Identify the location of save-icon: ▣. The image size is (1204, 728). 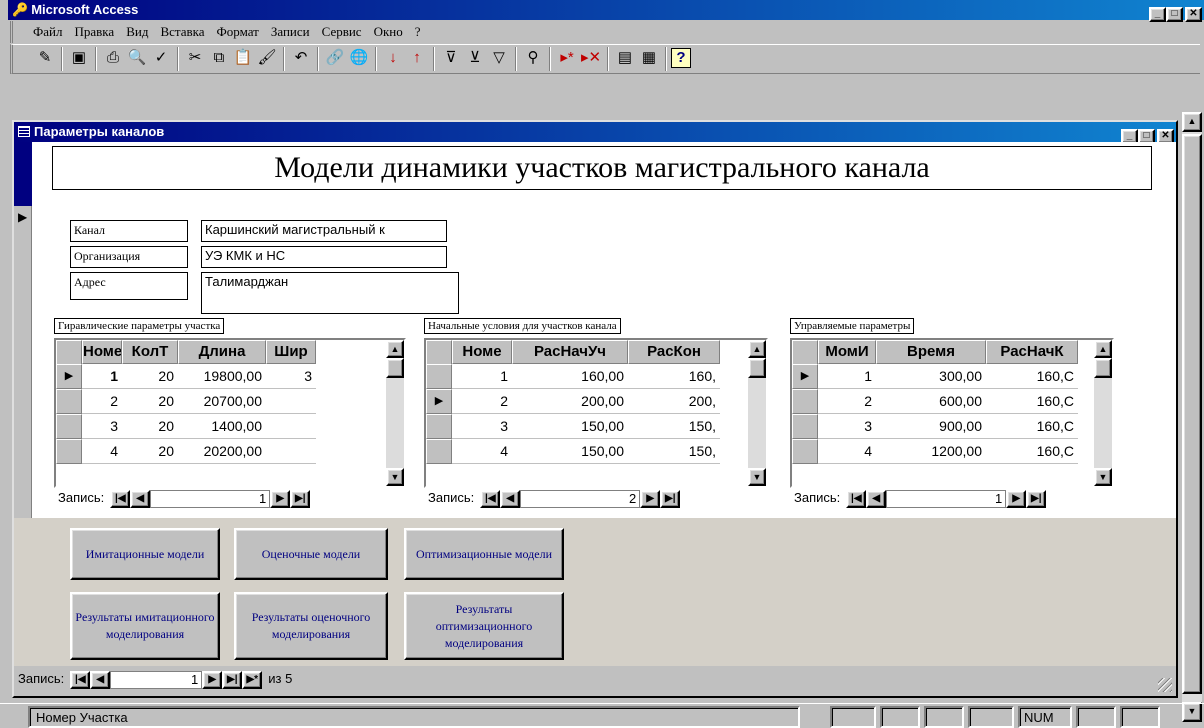
(79, 59).